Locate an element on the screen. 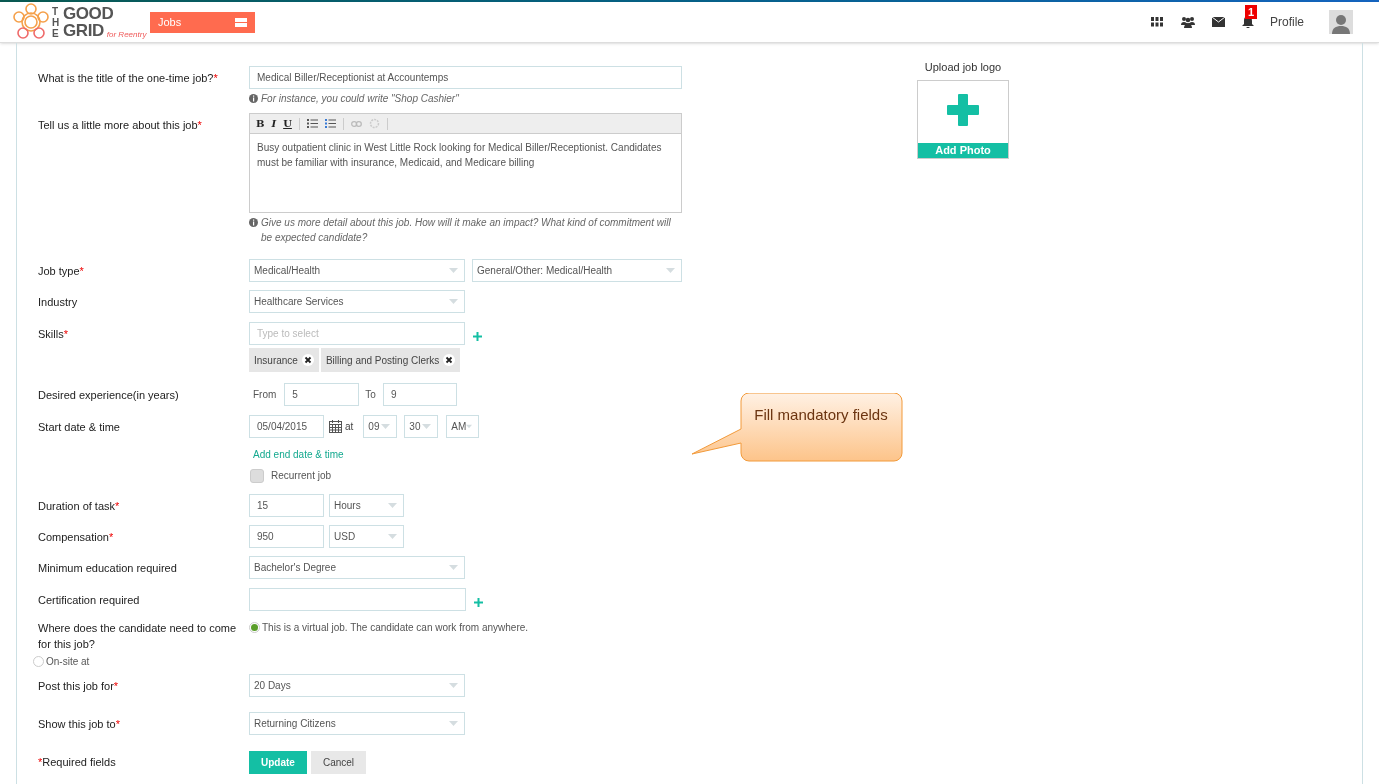 The width and height of the screenshot is (1379, 784). cancel-button: Cancel is located at coordinates (338, 762).